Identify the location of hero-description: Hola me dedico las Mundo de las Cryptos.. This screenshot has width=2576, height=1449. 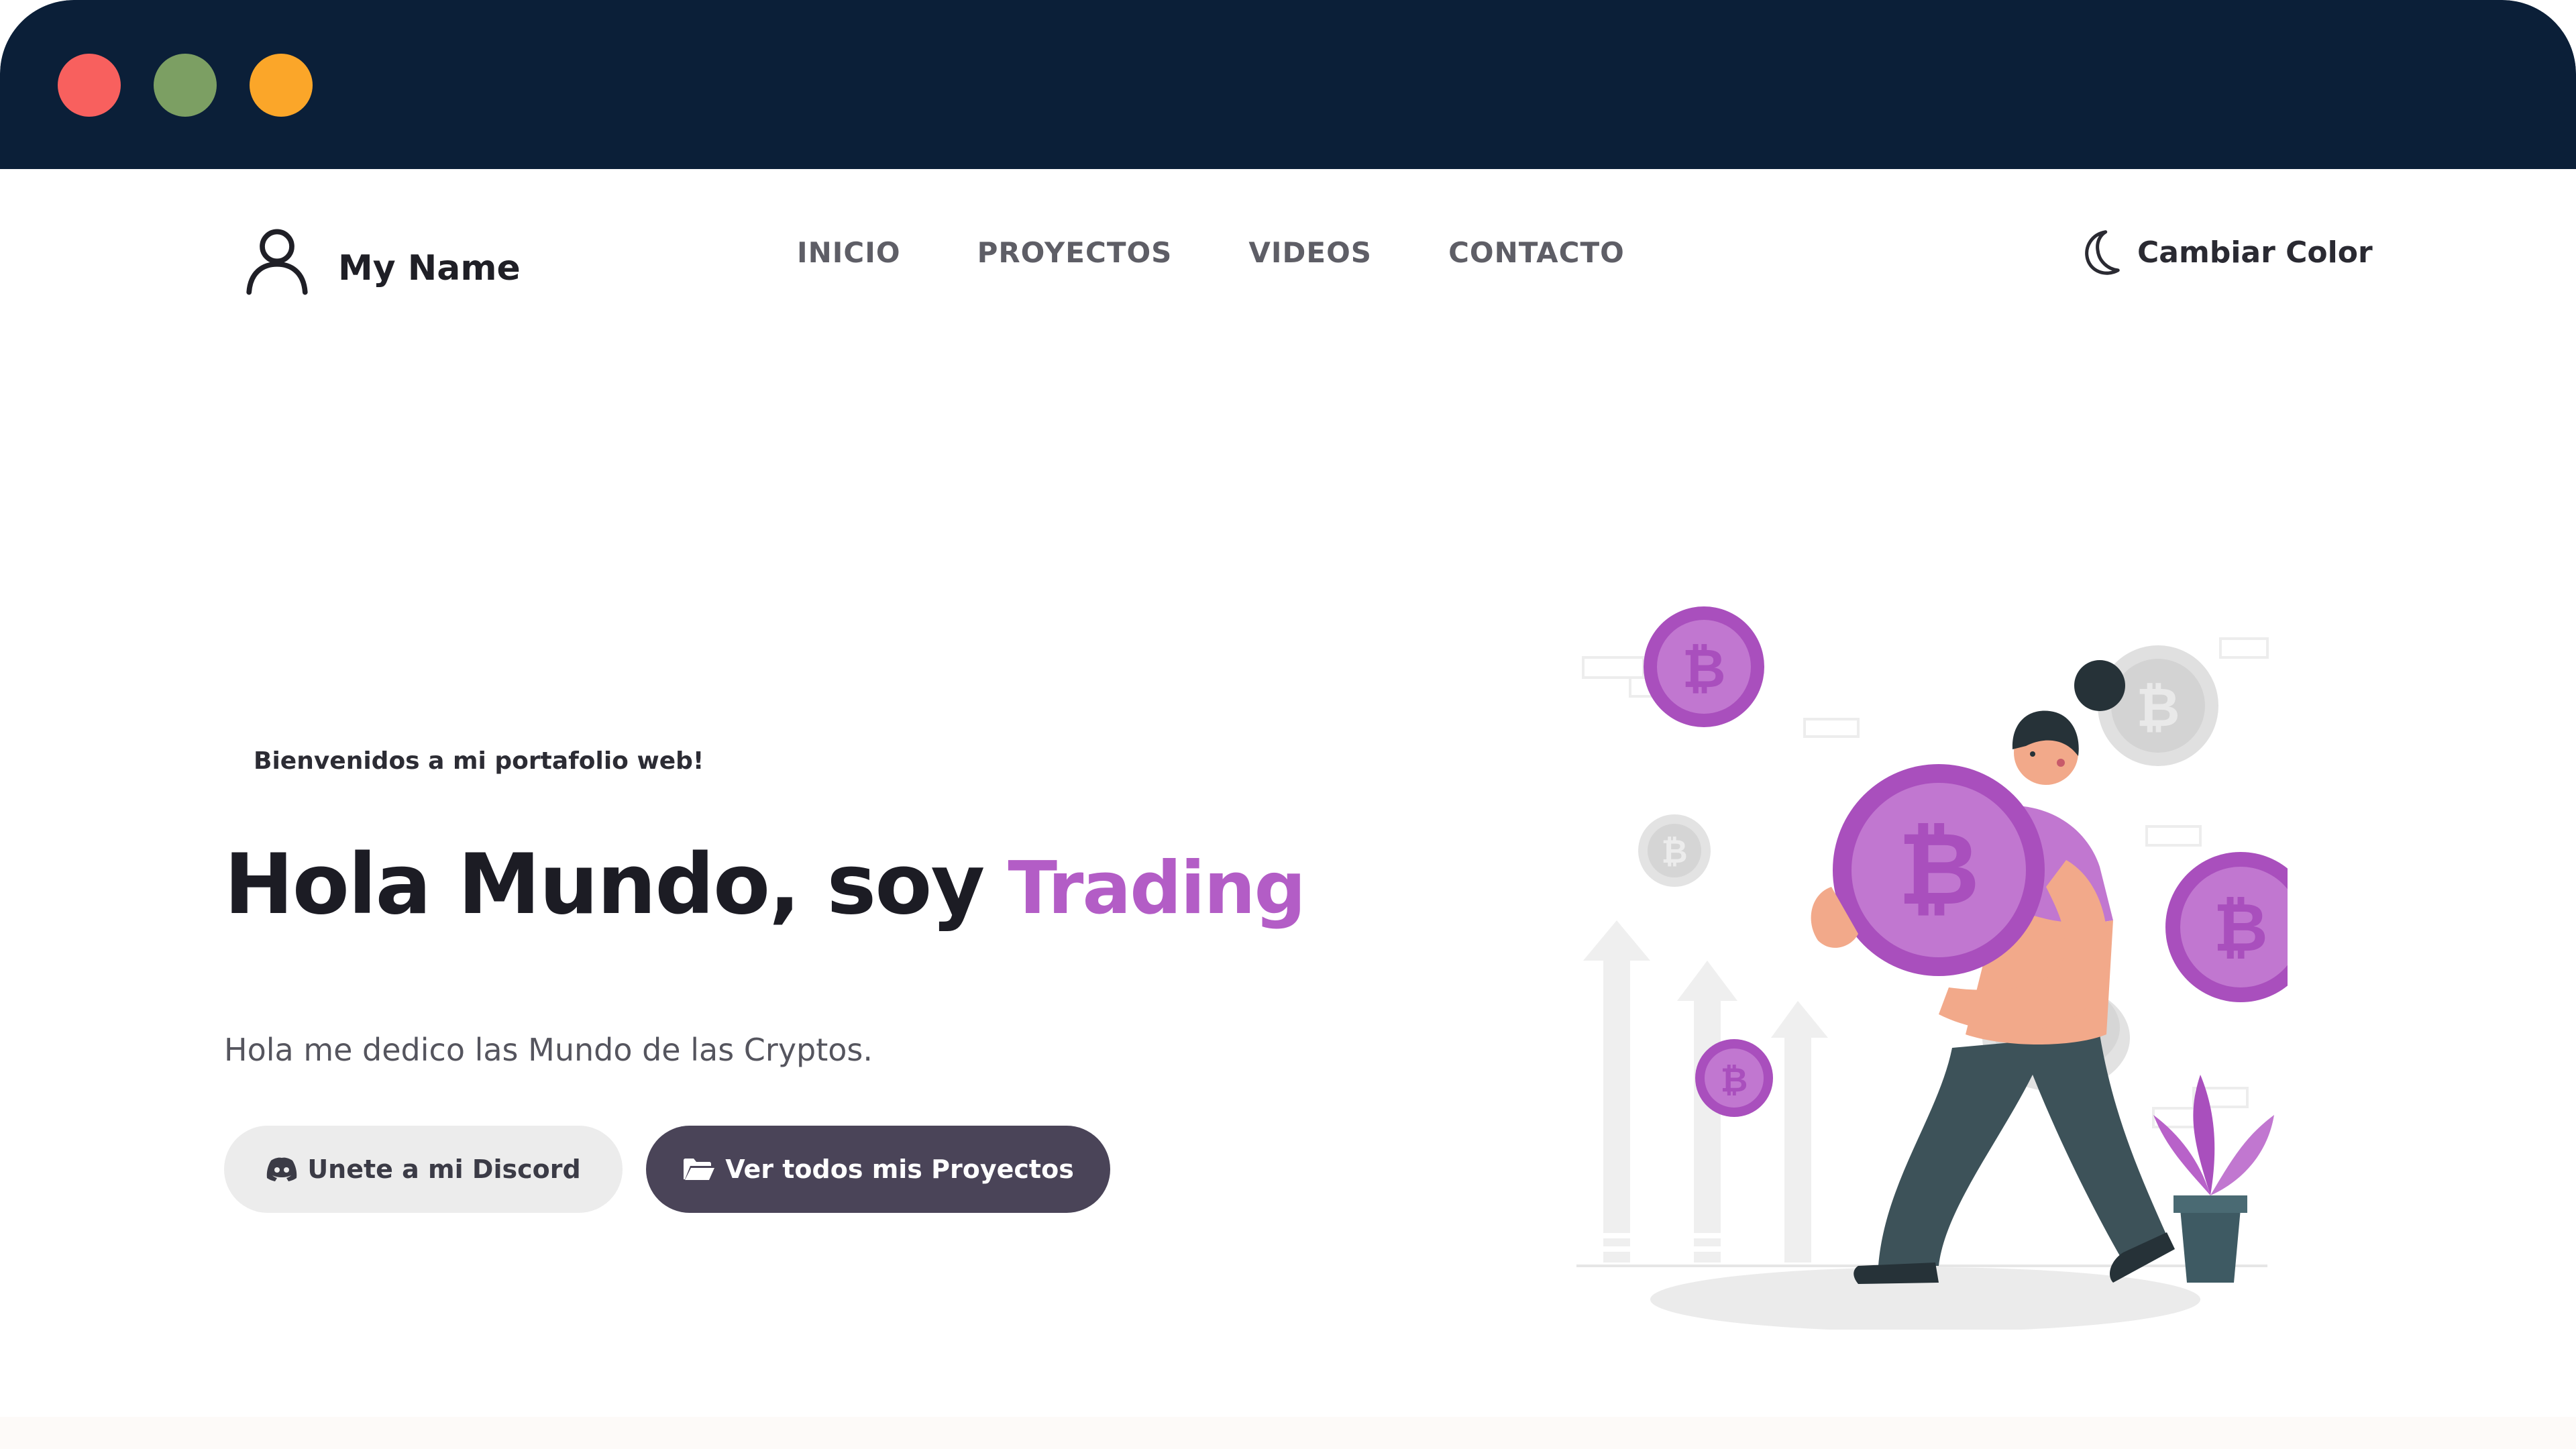
(548, 1050).